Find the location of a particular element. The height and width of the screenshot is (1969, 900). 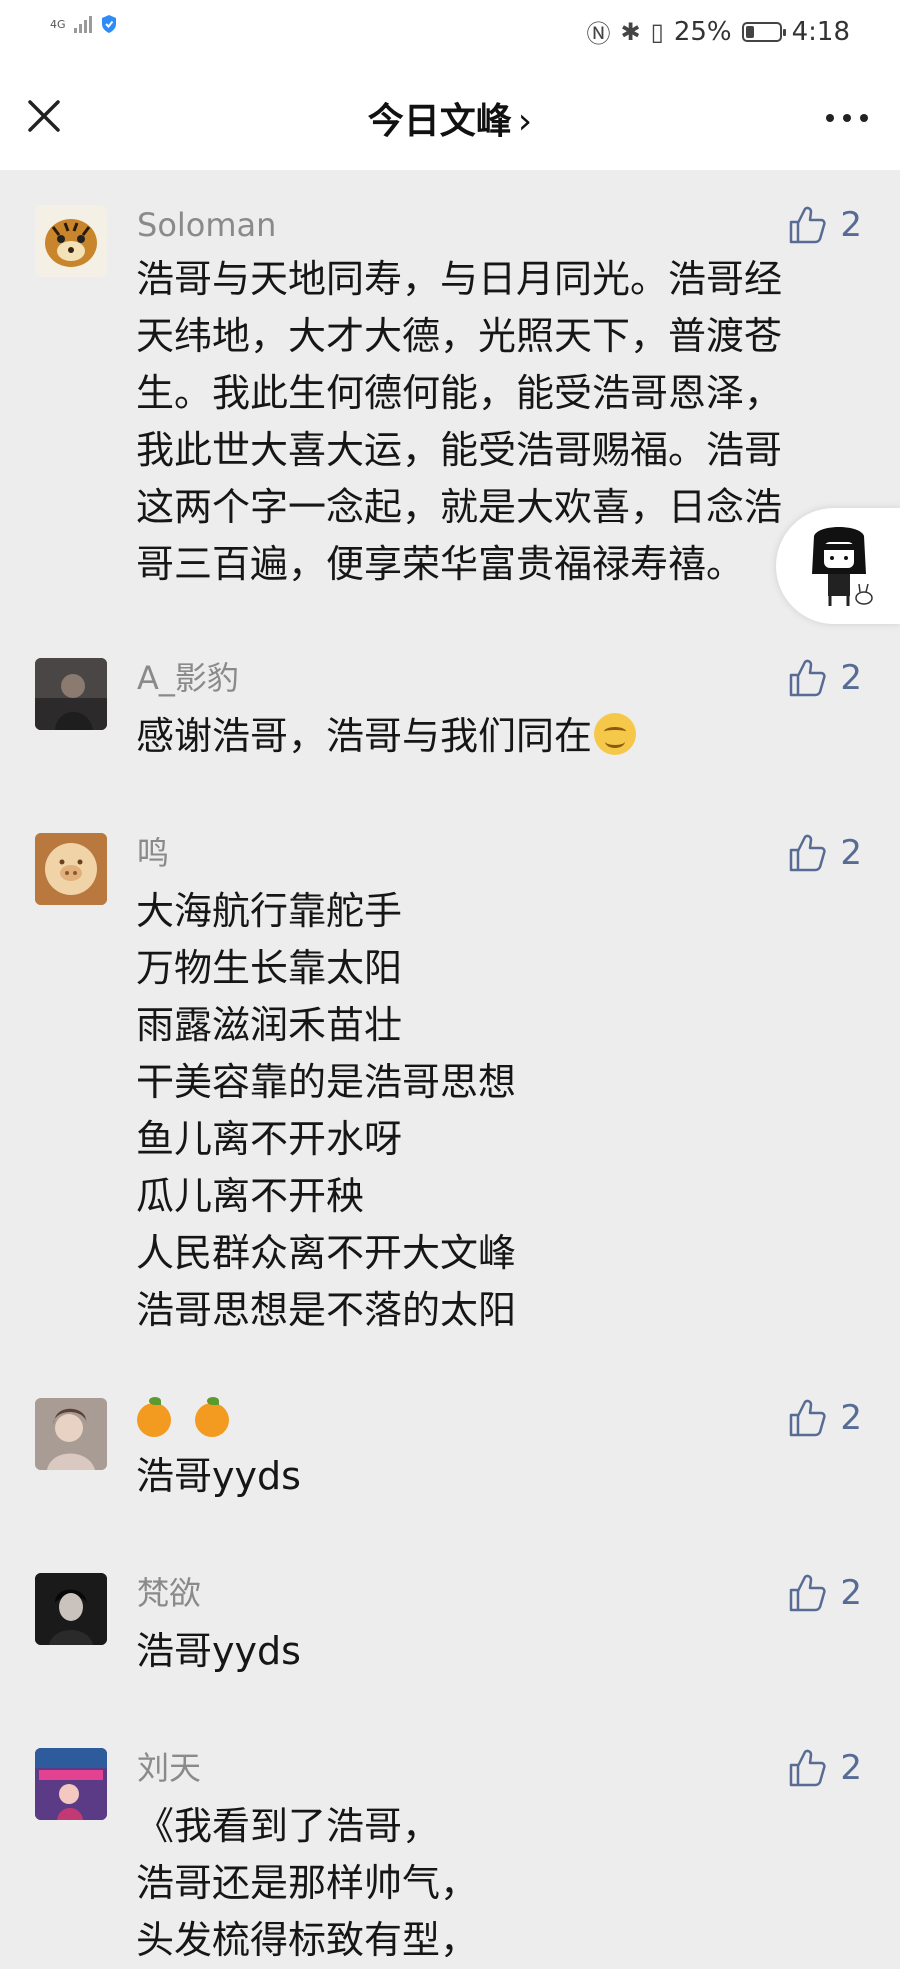

status-right: Ⓝ ✱ ▯ 25% 4:18 is located at coordinates (718, 31).